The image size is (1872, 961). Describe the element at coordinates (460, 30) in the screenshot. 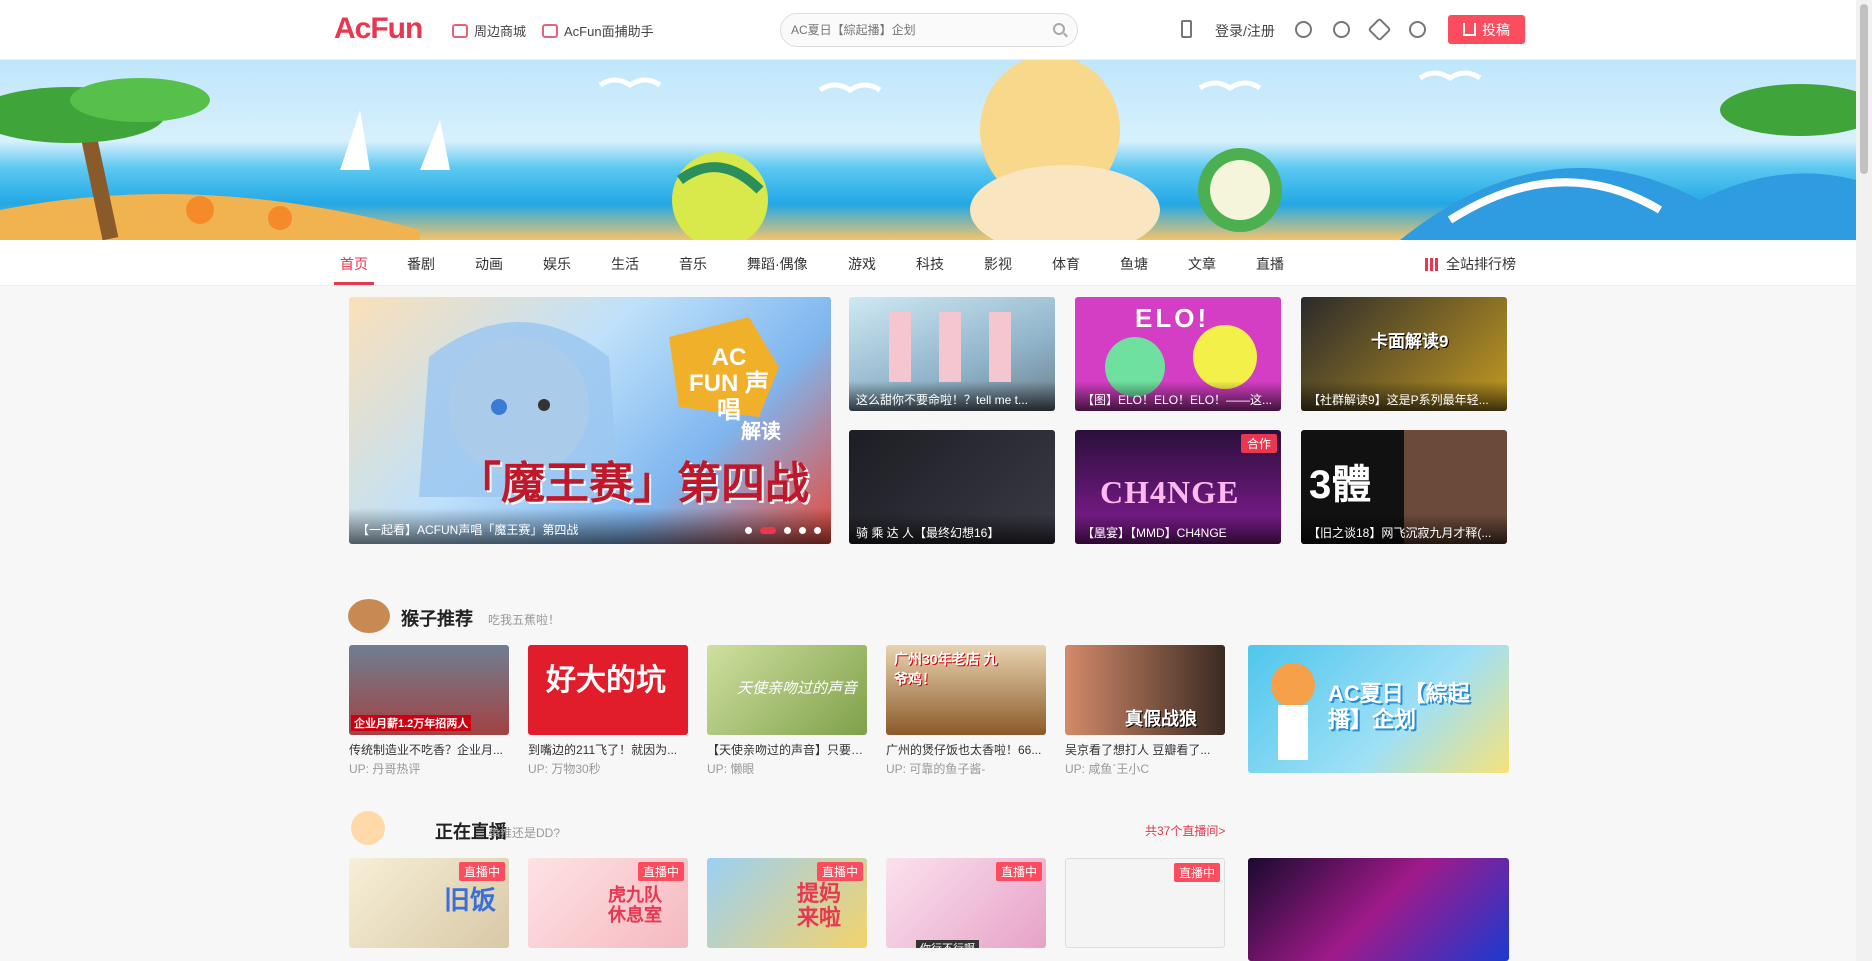

I see `shop-icon` at that location.